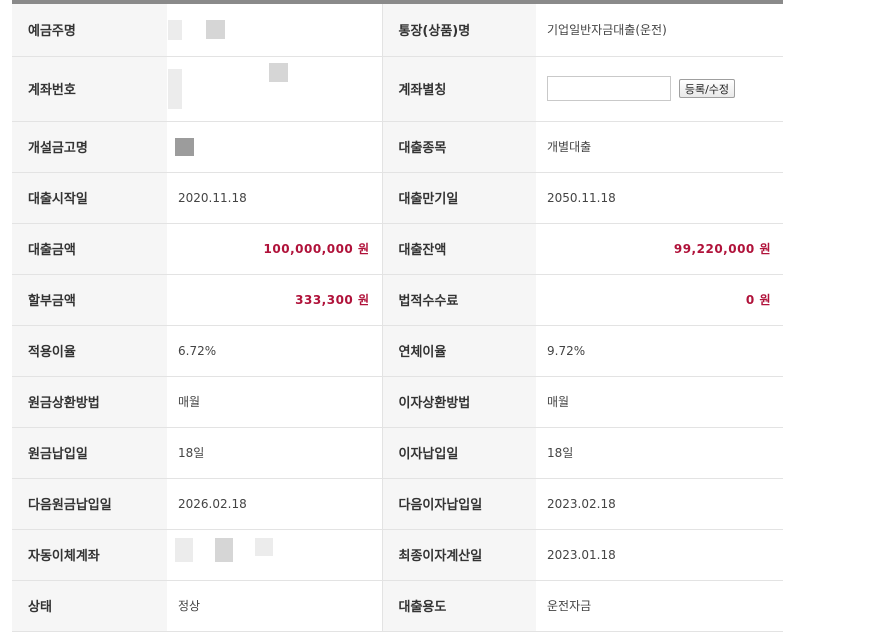 Image resolution: width=879 pixels, height=638 pixels. I want to click on table-row: 자동이체계좌 최종이자계산일 2023.01.18, so click(397, 555).